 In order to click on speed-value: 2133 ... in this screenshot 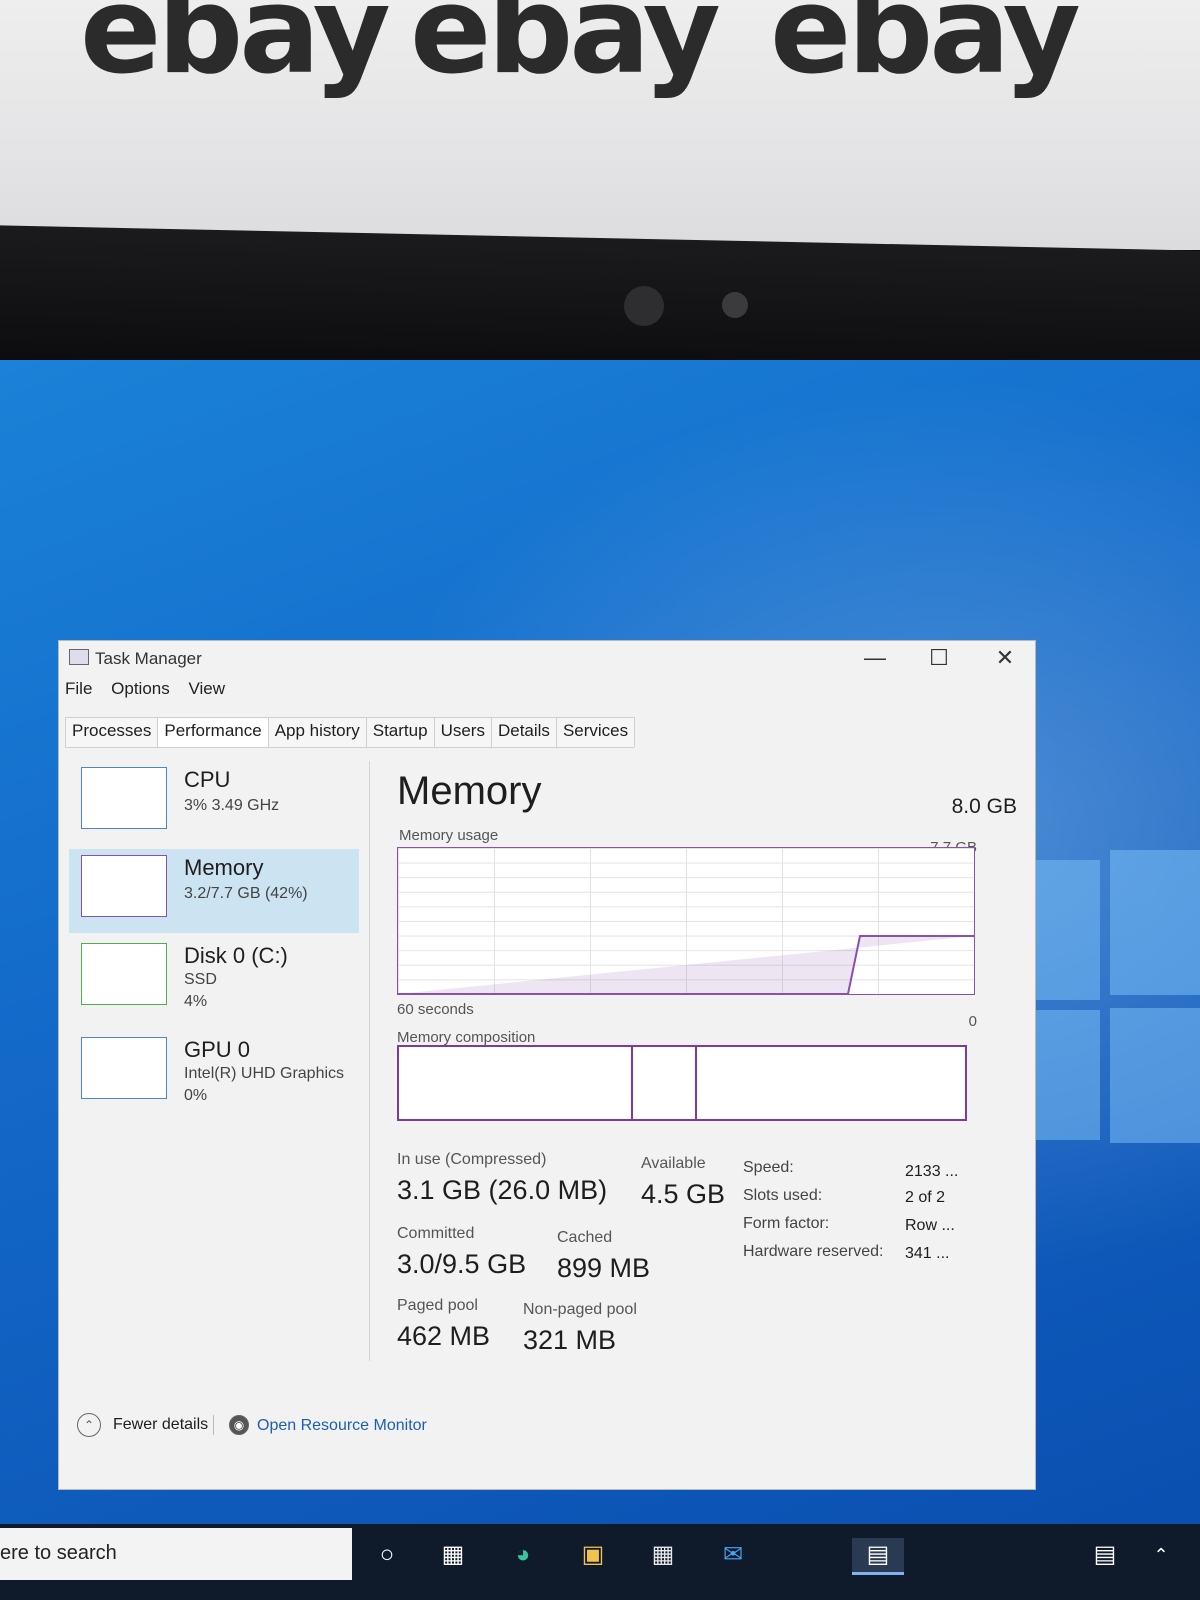, I will do `click(932, 1171)`.